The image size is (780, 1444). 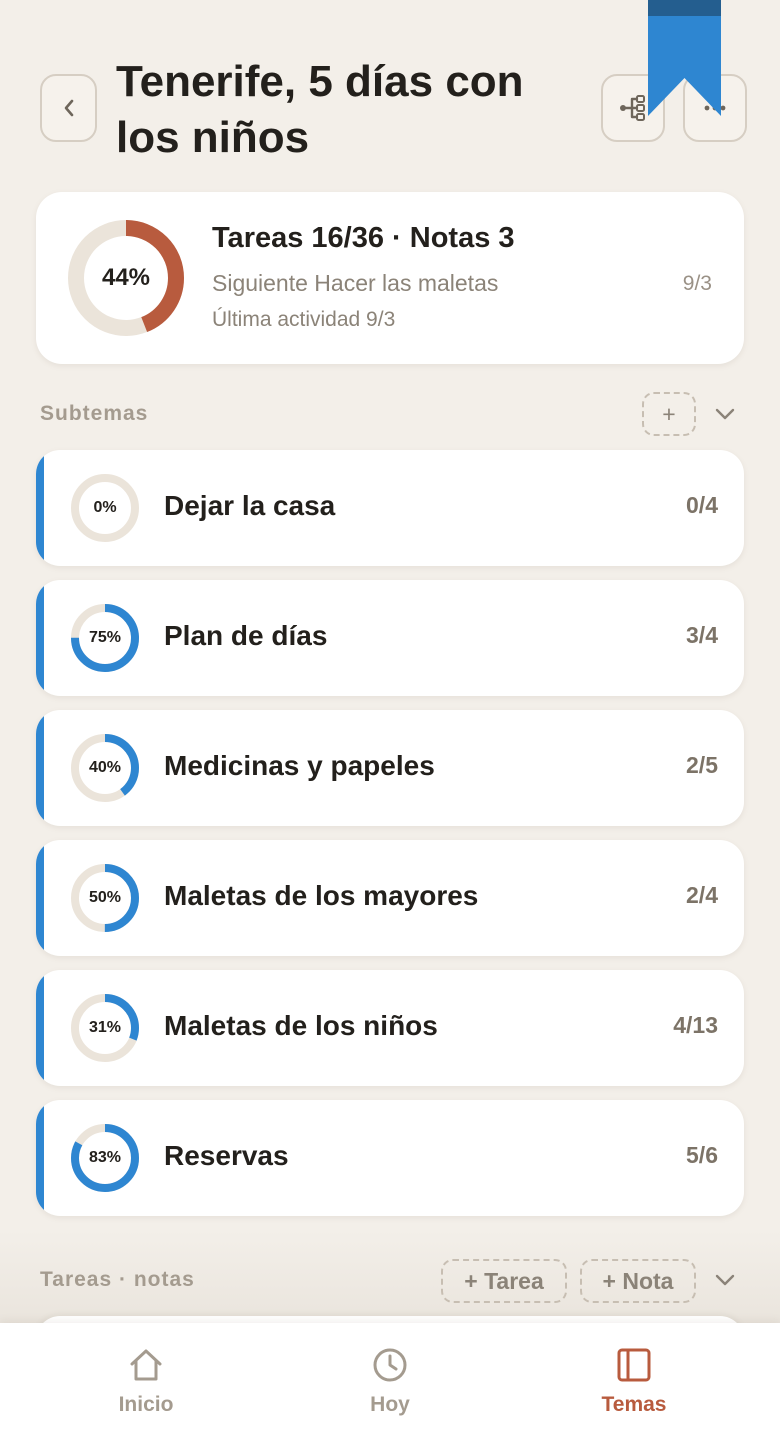 What do you see at coordinates (634, 1404) in the screenshot?
I see `tab-temas-label: Temas` at bounding box center [634, 1404].